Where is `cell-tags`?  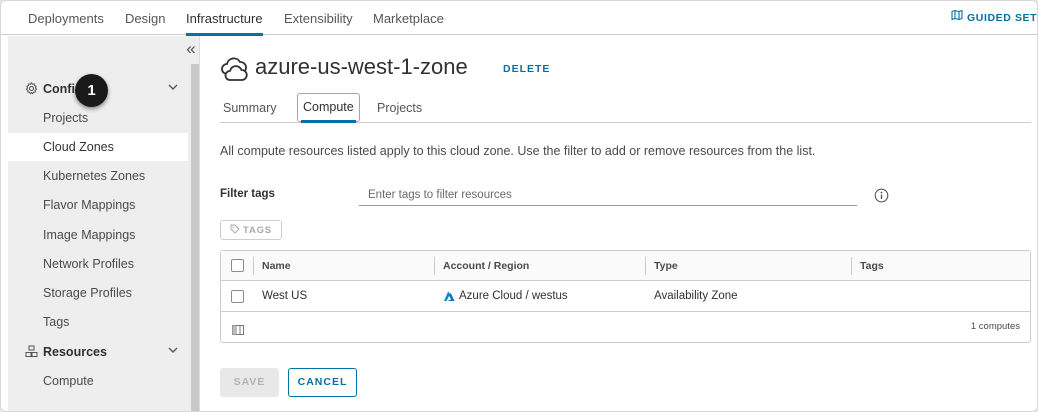
cell-tags is located at coordinates (856, 296).